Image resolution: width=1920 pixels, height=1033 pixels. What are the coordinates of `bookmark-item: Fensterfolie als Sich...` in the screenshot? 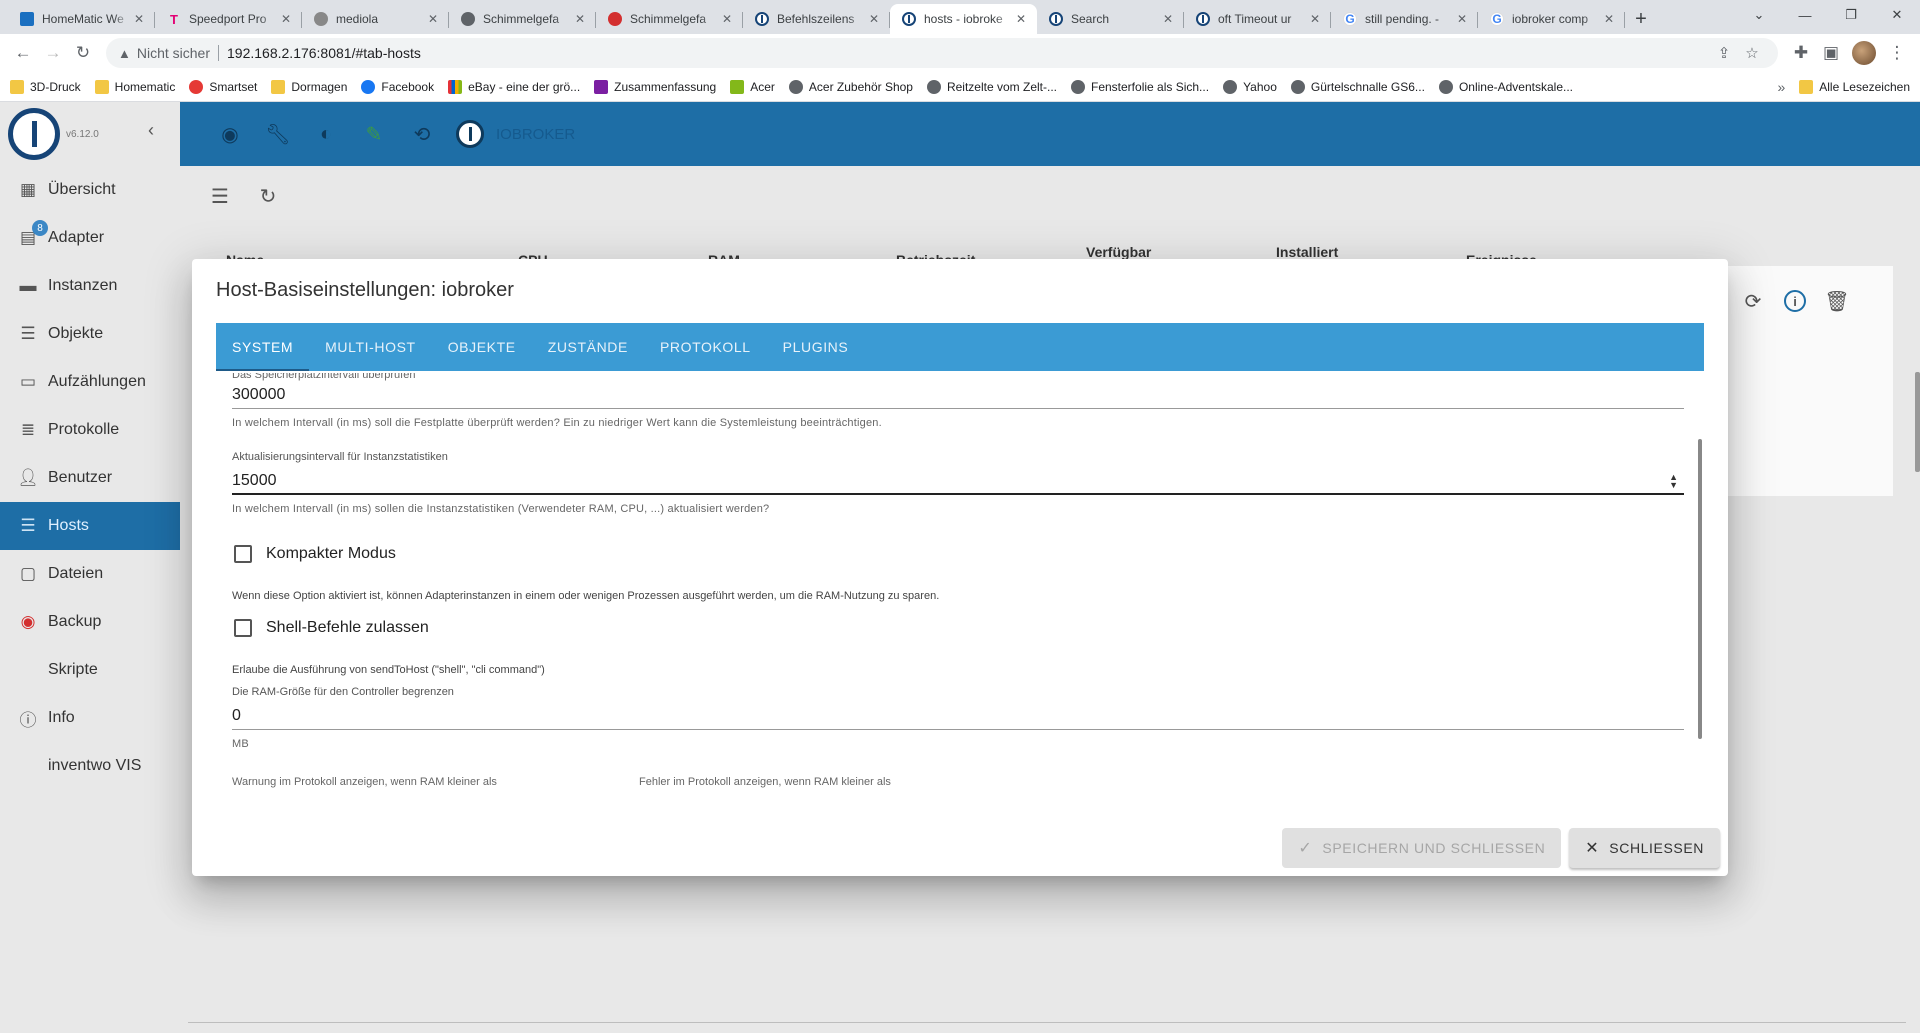 It's located at (1140, 86).